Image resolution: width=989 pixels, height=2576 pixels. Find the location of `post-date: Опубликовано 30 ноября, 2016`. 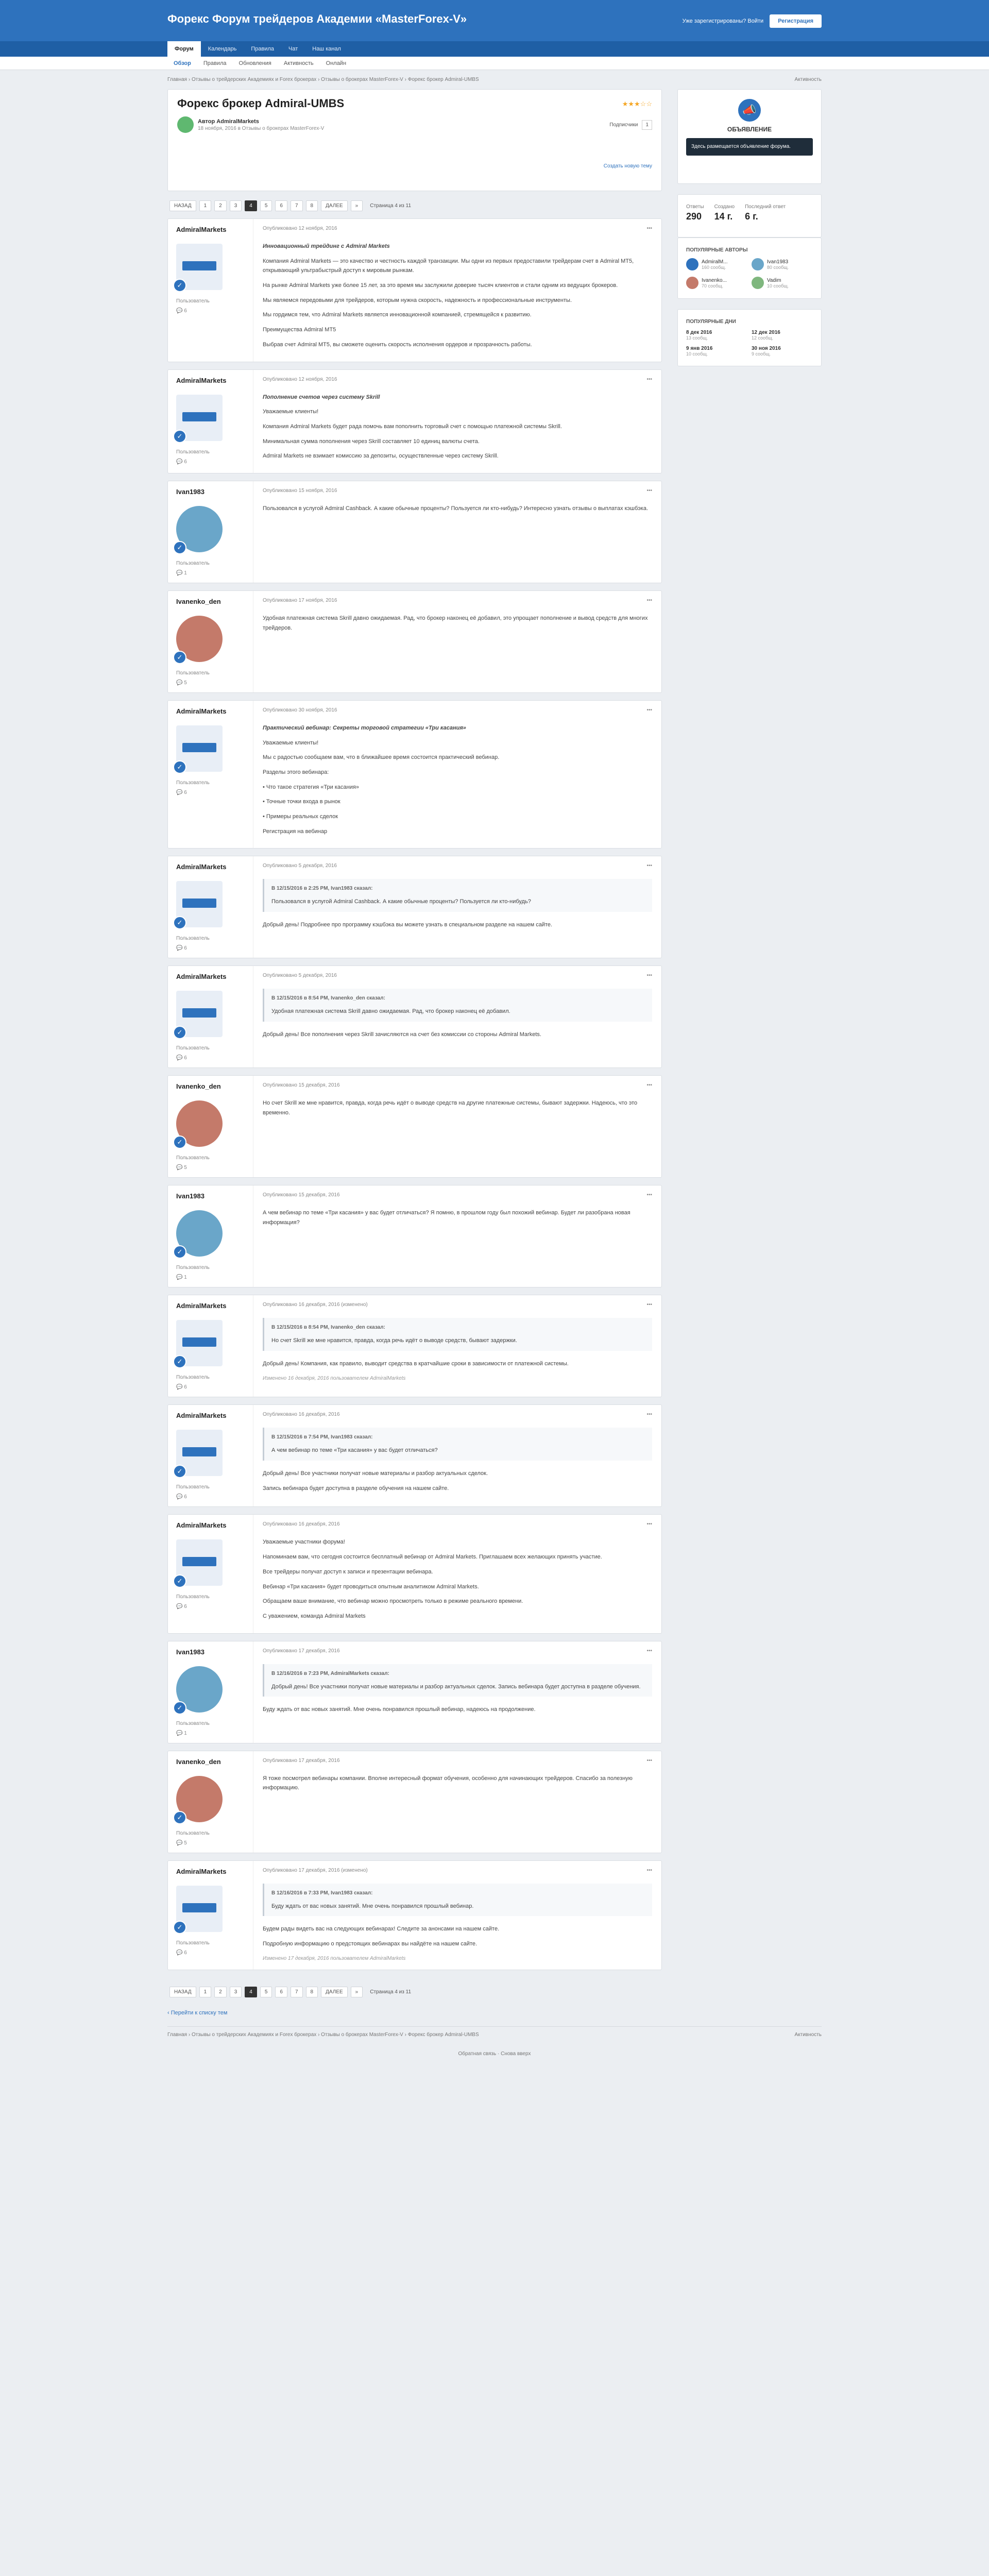

post-date: Опубликовано 30 ноября, 2016 is located at coordinates (300, 710).